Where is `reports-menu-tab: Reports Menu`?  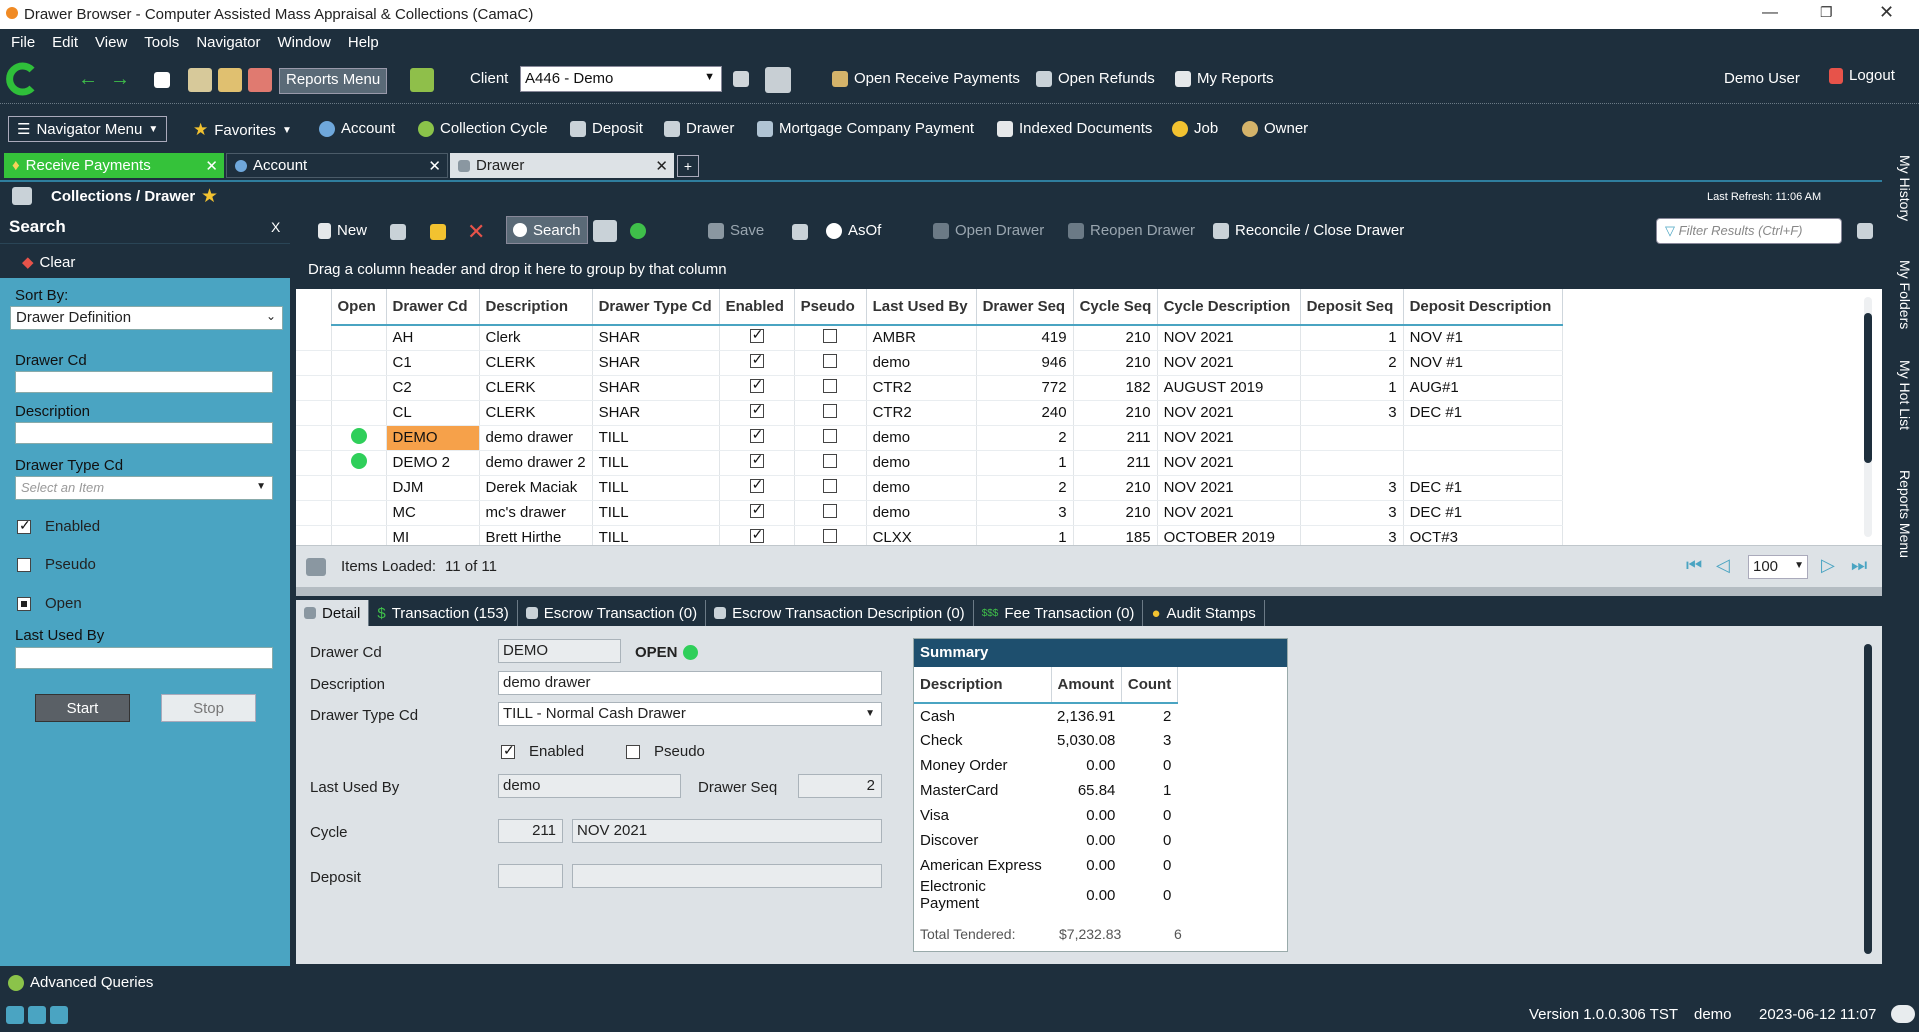 reports-menu-tab: Reports Menu is located at coordinates (1905, 514).